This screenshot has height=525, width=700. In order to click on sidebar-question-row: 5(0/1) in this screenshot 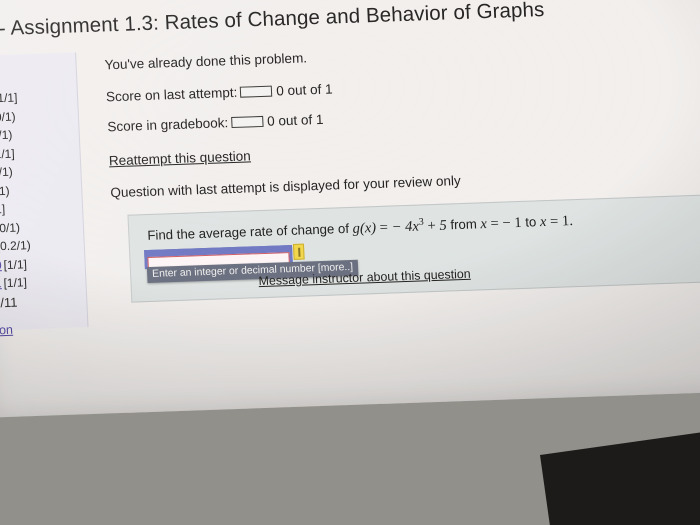, I will do `click(6, 172)`.